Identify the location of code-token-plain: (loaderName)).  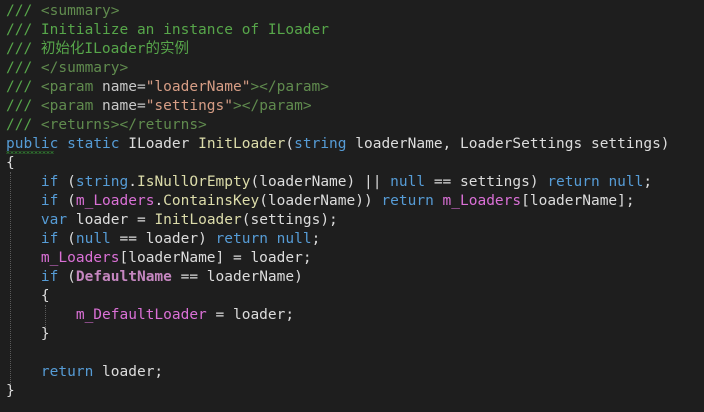
(320, 201).